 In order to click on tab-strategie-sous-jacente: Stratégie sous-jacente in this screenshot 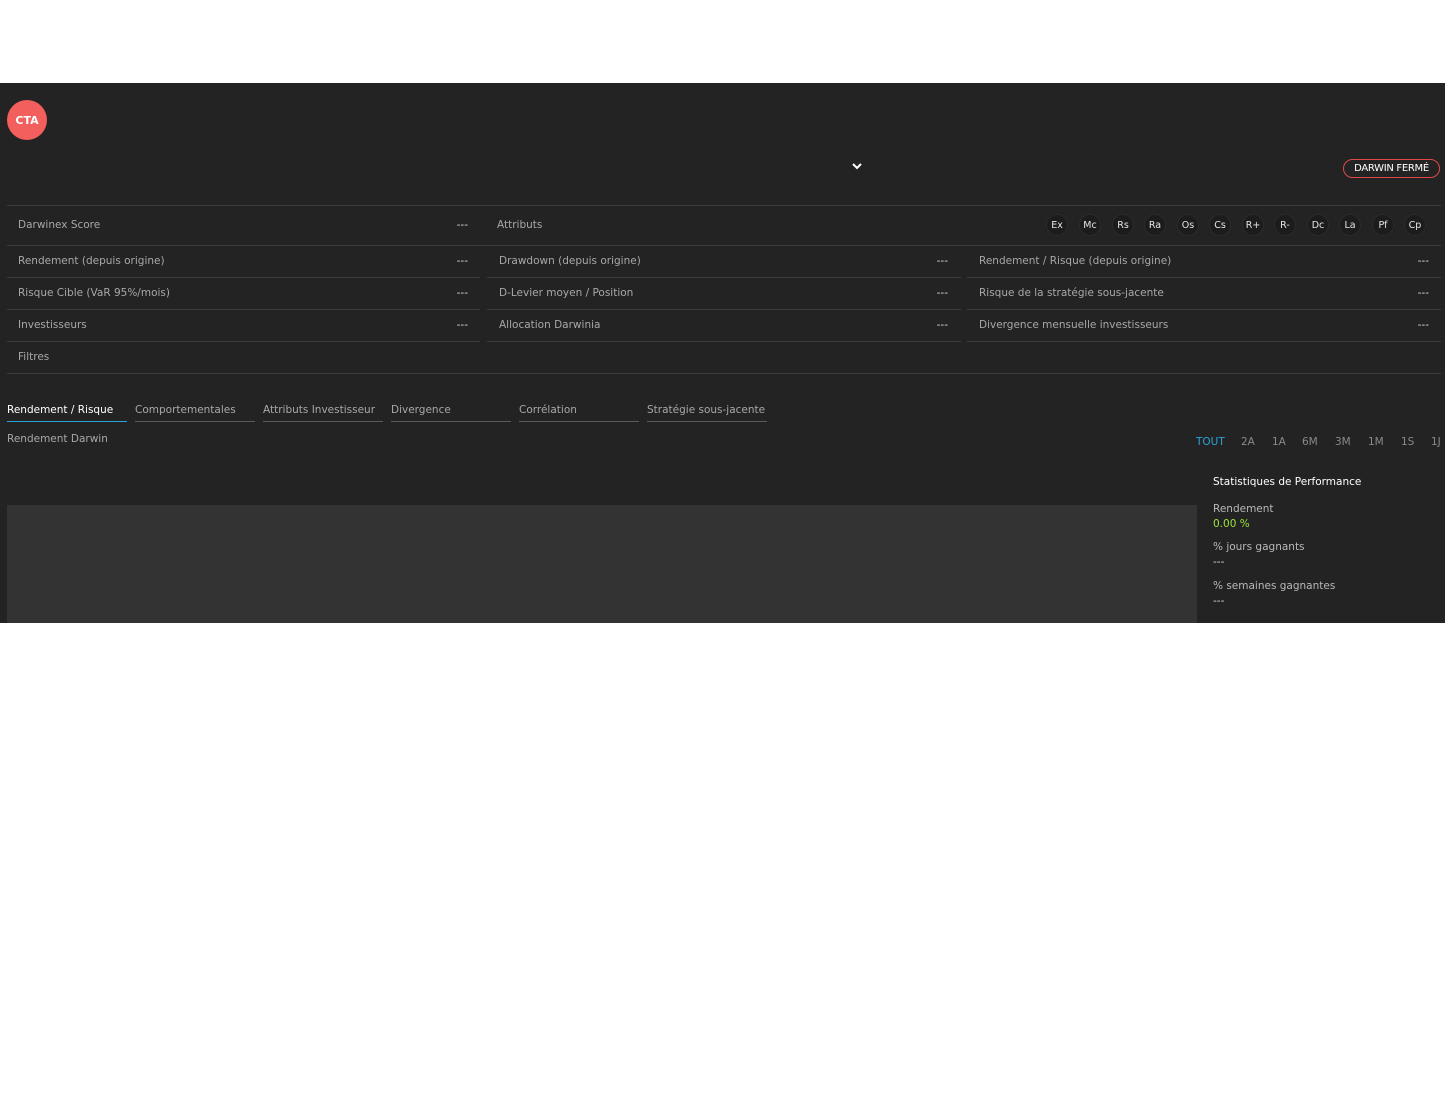, I will do `click(707, 413)`.